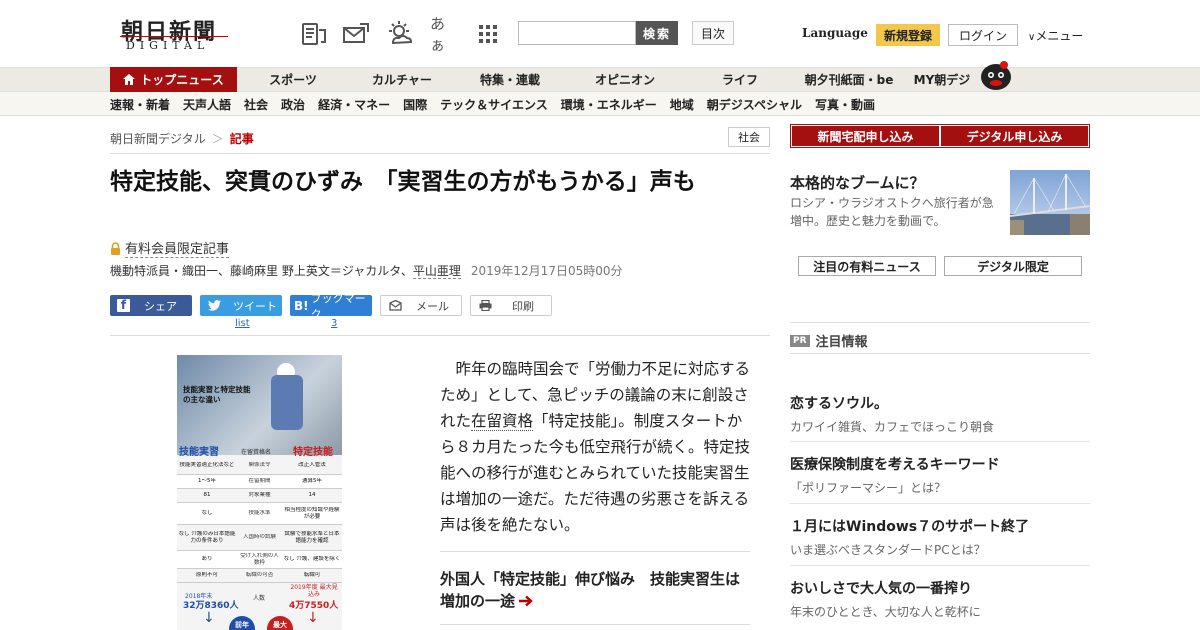 This screenshot has width=1200, height=630. I want to click on nav-society: 社会, so click(256, 104).